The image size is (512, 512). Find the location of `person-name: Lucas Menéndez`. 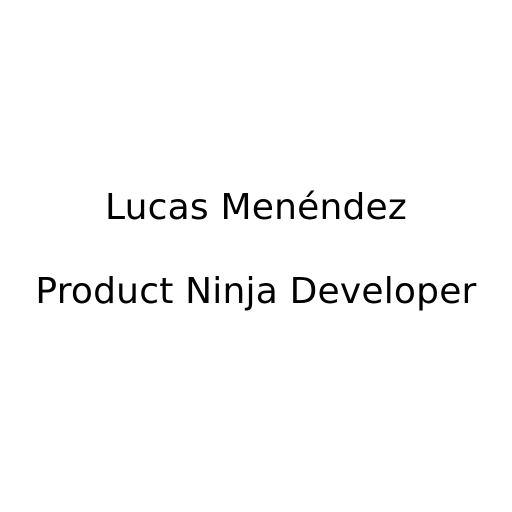

person-name: Lucas Menéndez is located at coordinates (256, 207).